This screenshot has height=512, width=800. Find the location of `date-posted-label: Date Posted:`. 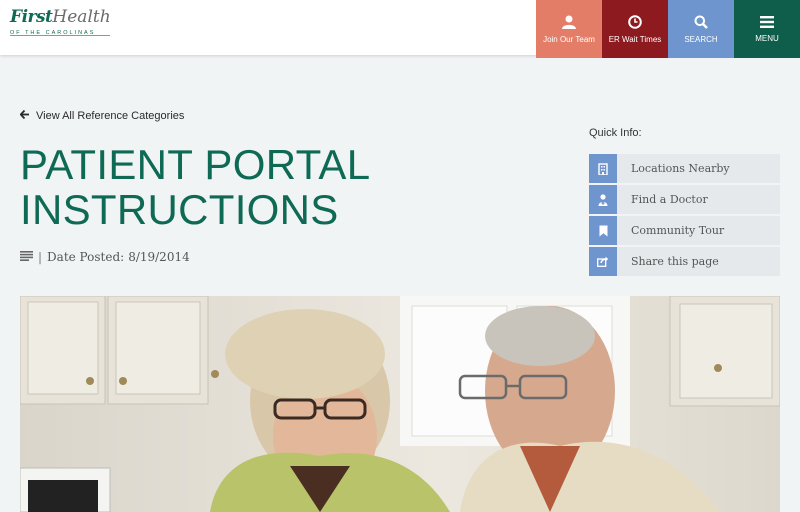

date-posted-label: Date Posted: is located at coordinates (86, 257).